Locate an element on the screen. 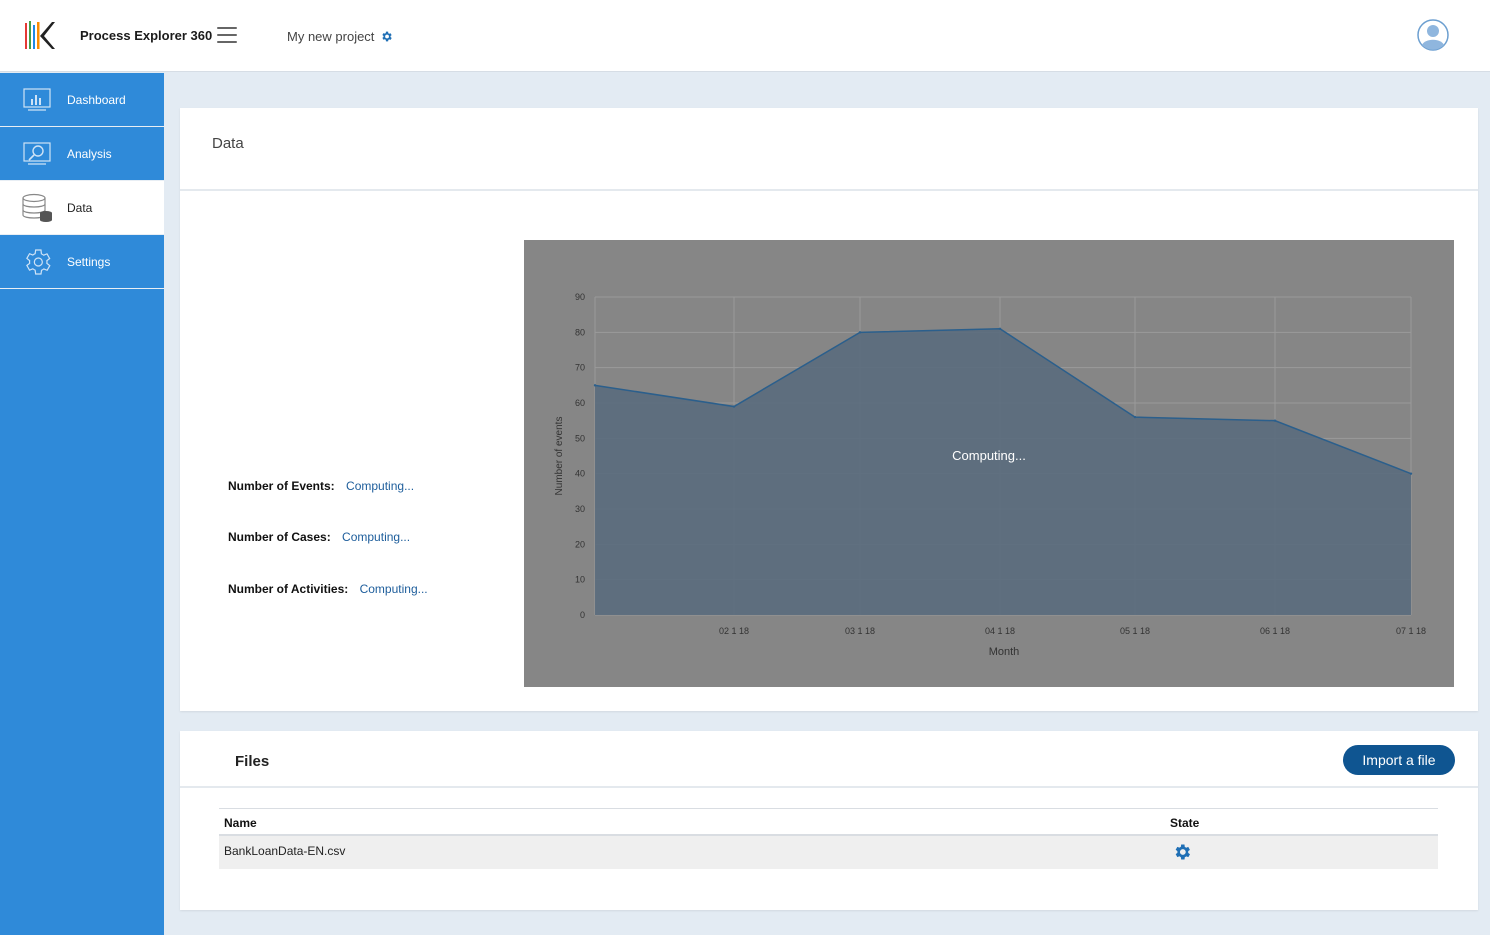  app-title: Process Explorer 360 is located at coordinates (146, 35).